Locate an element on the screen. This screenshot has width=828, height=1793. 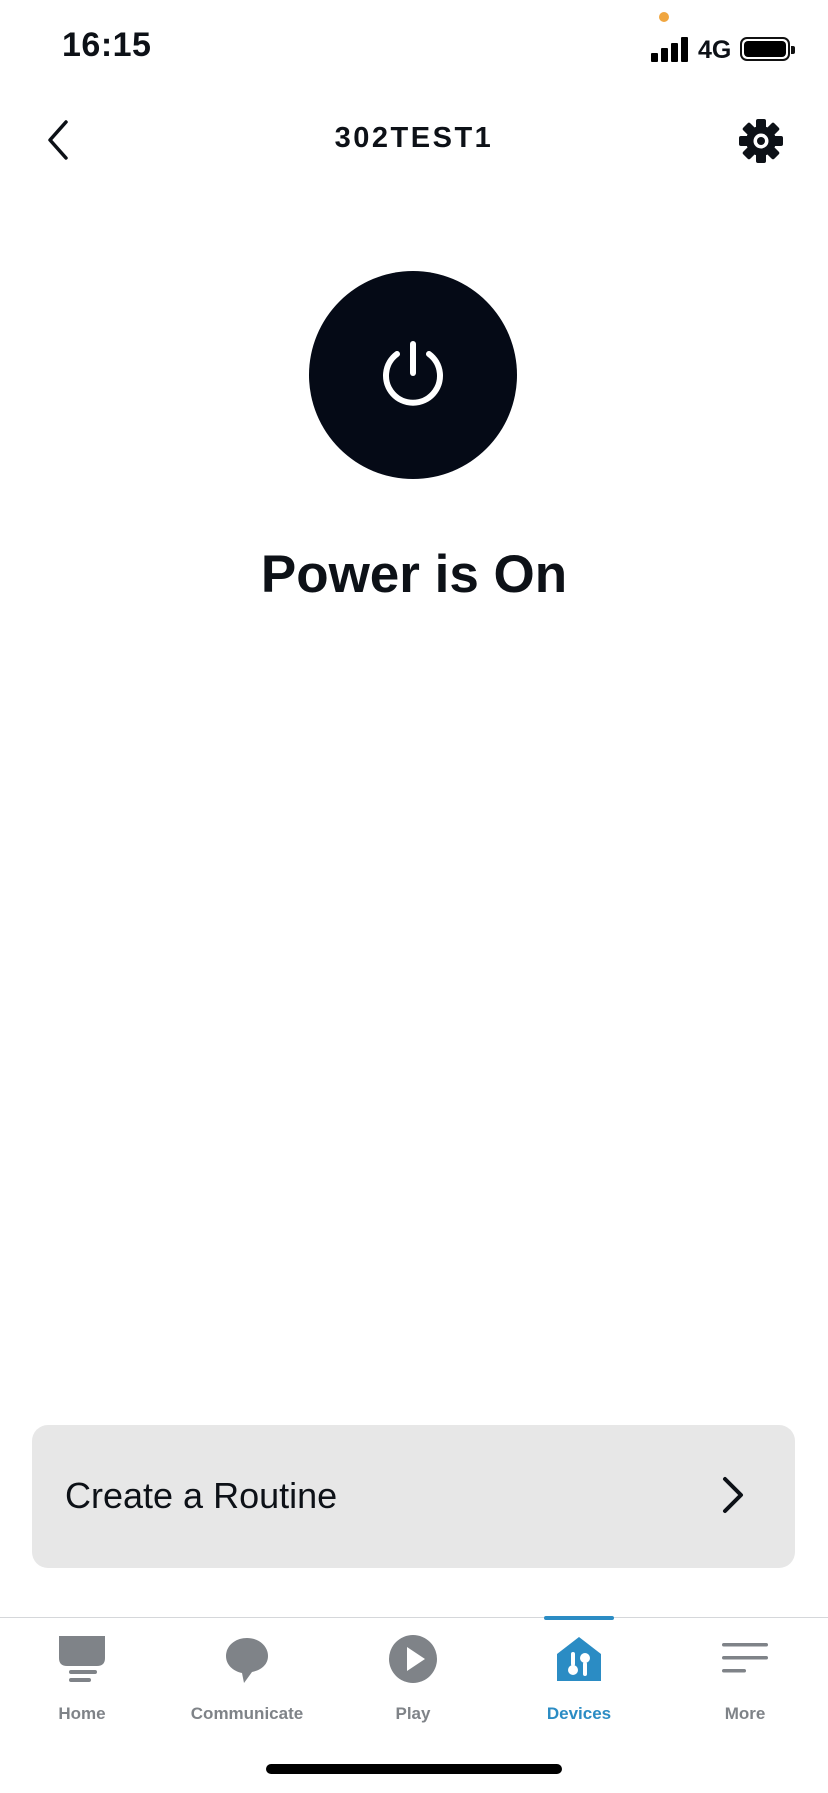
tab-devices: Devices is located at coordinates (579, 1683).